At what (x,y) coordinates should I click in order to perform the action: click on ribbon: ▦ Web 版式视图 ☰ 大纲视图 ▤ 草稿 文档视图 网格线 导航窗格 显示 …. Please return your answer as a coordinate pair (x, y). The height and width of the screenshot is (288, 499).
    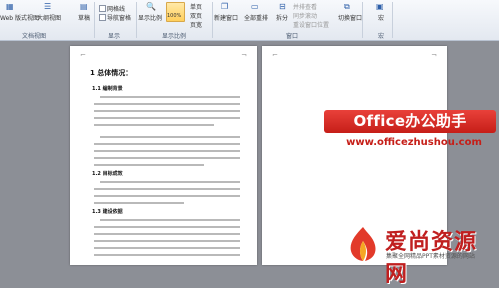
    Looking at the image, I should click on (249, 20).